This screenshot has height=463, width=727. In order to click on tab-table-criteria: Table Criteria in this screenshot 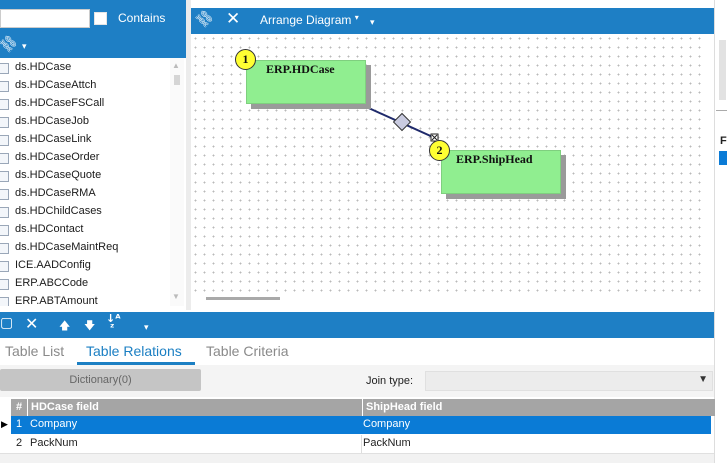, I will do `click(247, 351)`.